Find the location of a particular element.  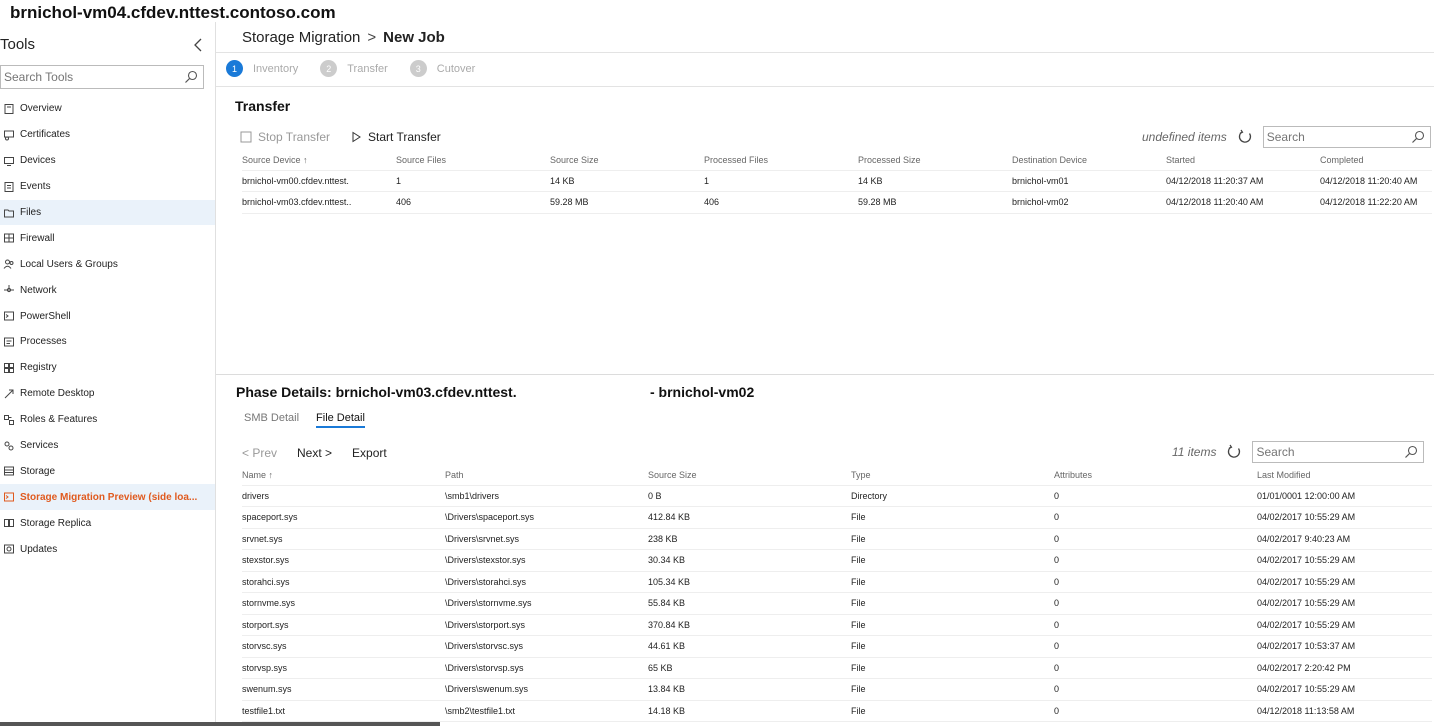

window-title: brnichol-vm04.cfdev.nttest.contoso.com is located at coordinates (173, 12).